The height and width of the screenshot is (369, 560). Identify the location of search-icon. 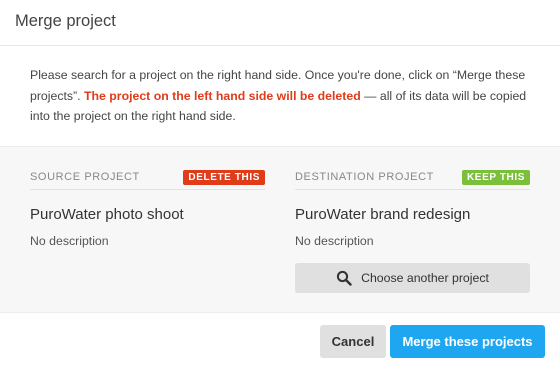
(344, 278).